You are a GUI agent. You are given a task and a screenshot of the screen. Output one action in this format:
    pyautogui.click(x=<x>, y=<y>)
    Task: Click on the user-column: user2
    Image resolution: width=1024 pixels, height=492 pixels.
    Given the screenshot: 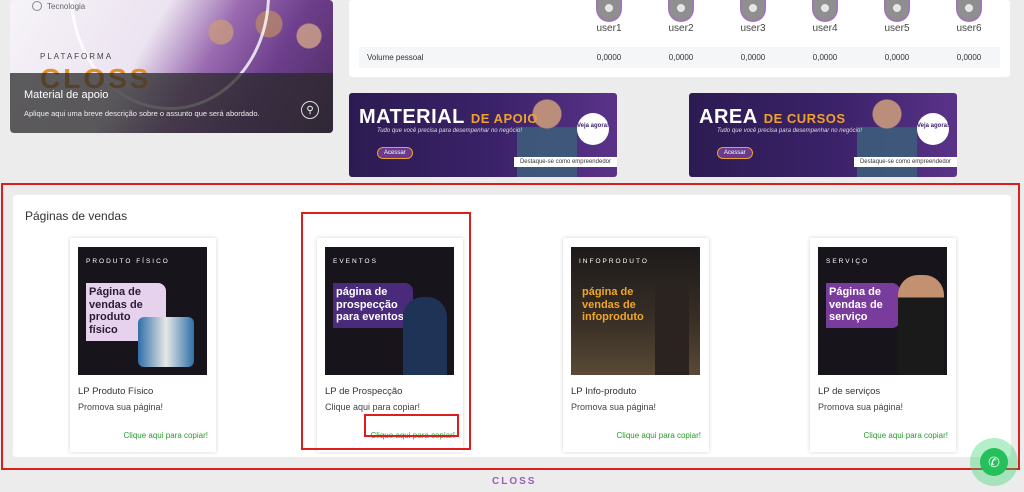 What is the action you would take?
    pyautogui.click(x=681, y=17)
    